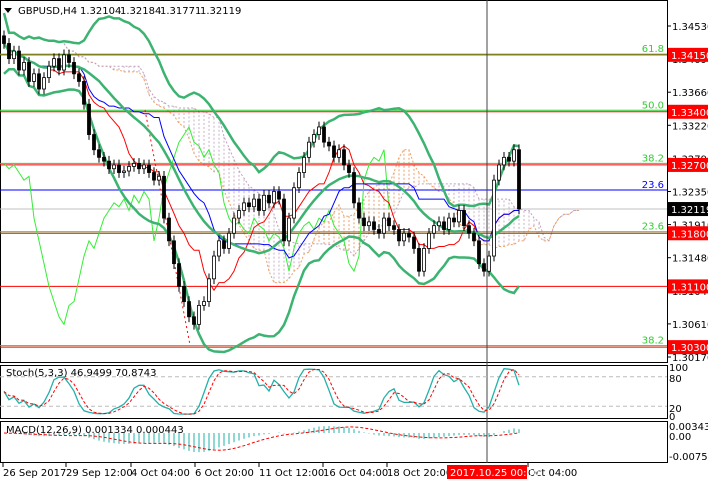 This screenshot has height=483, width=708. I want to click on time-tick-label: 29 Sep 12:00, so click(99, 473).